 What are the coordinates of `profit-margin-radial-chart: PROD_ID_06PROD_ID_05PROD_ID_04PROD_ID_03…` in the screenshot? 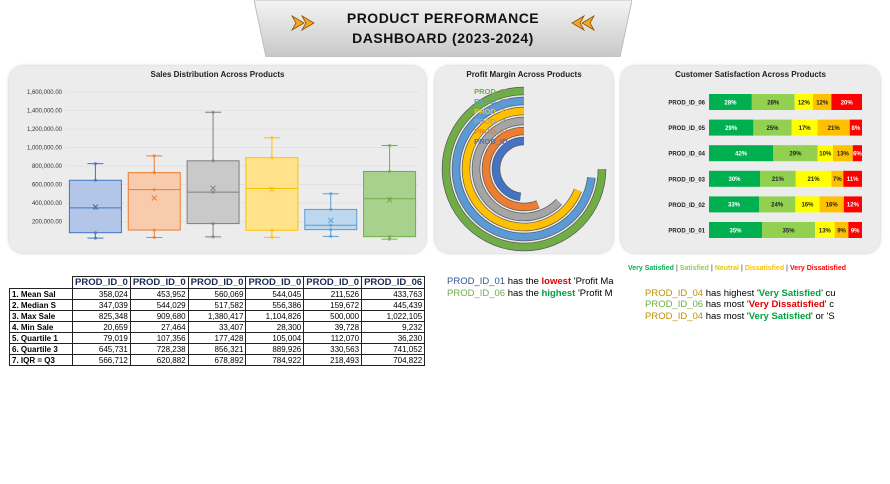 It's located at (524, 169).